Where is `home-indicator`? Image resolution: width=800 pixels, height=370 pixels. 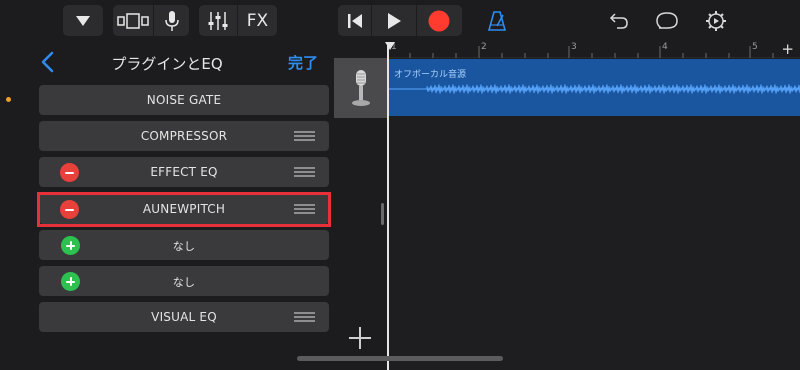
home-indicator is located at coordinates (400, 358).